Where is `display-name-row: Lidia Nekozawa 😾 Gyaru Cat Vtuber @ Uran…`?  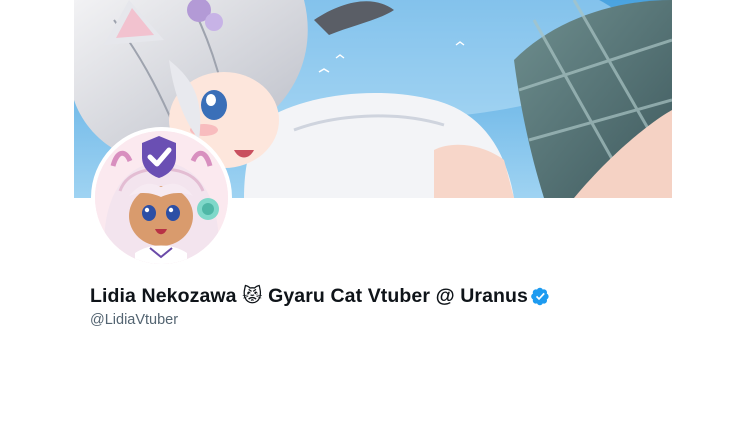 display-name-row: Lidia Nekozawa 😾 Gyaru Cat Vtuber @ Uran… is located at coordinates (390, 296).